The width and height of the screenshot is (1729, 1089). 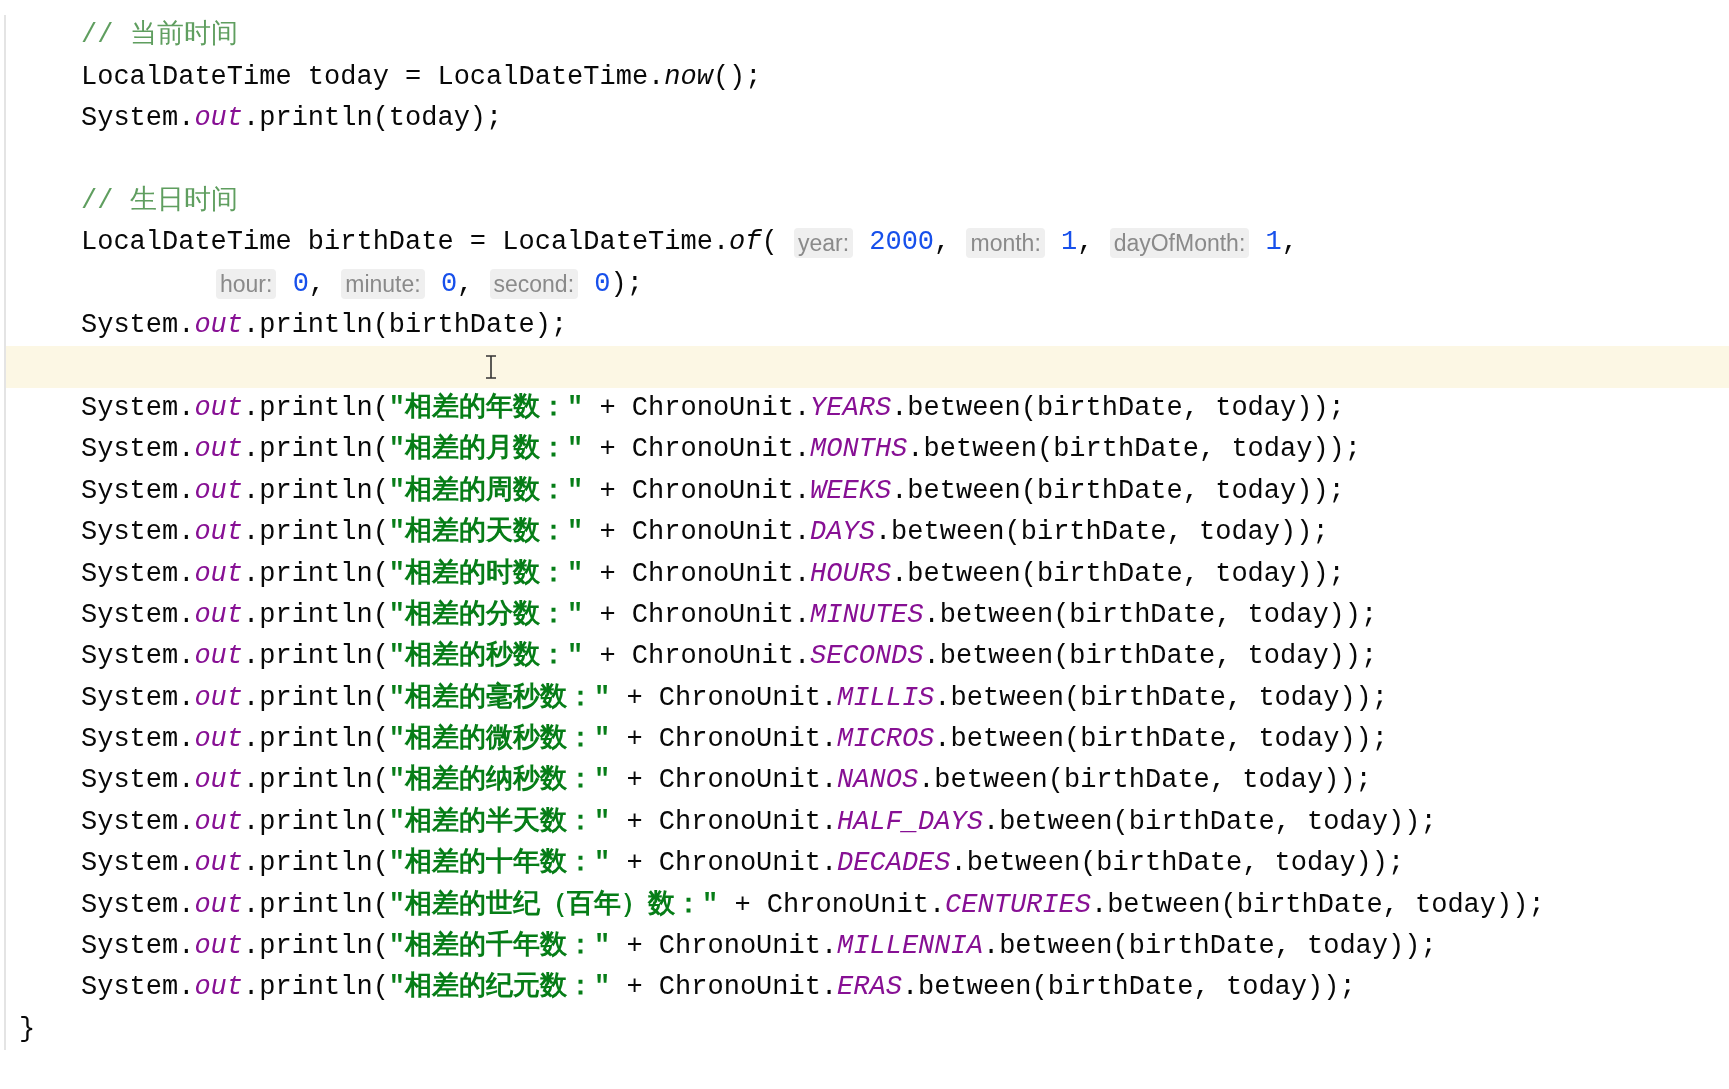 What do you see at coordinates (491, 367) in the screenshot?
I see `text-cursor-icon` at bounding box center [491, 367].